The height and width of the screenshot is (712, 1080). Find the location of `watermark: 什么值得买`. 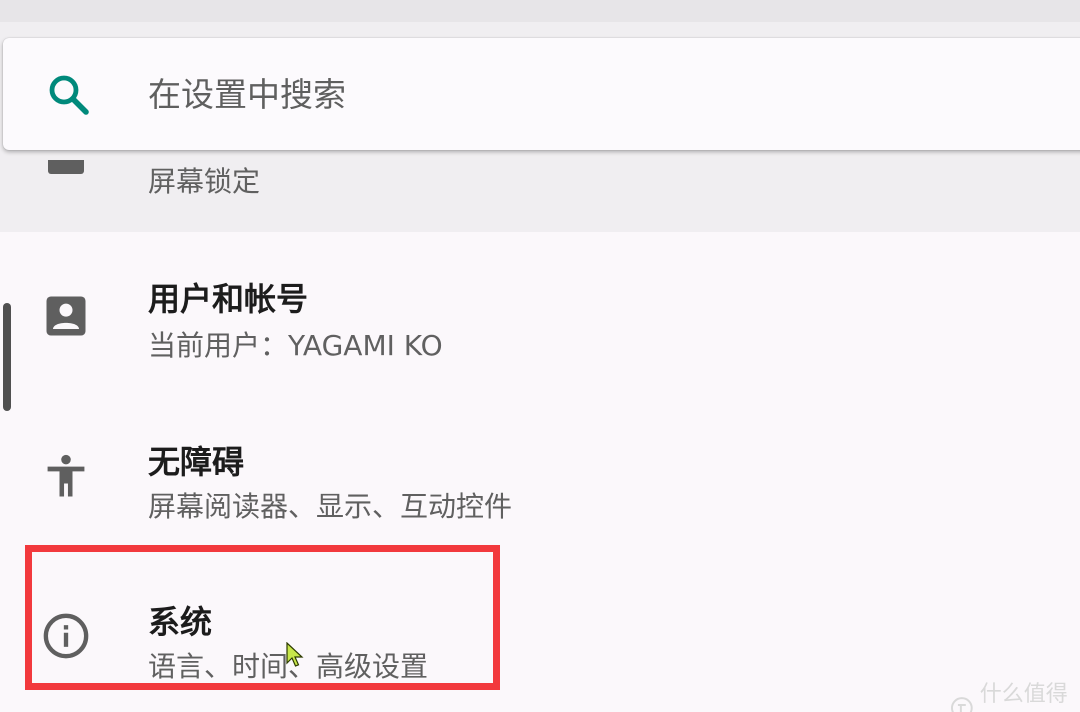

watermark: 什么值得买 is located at coordinates (1015, 694).